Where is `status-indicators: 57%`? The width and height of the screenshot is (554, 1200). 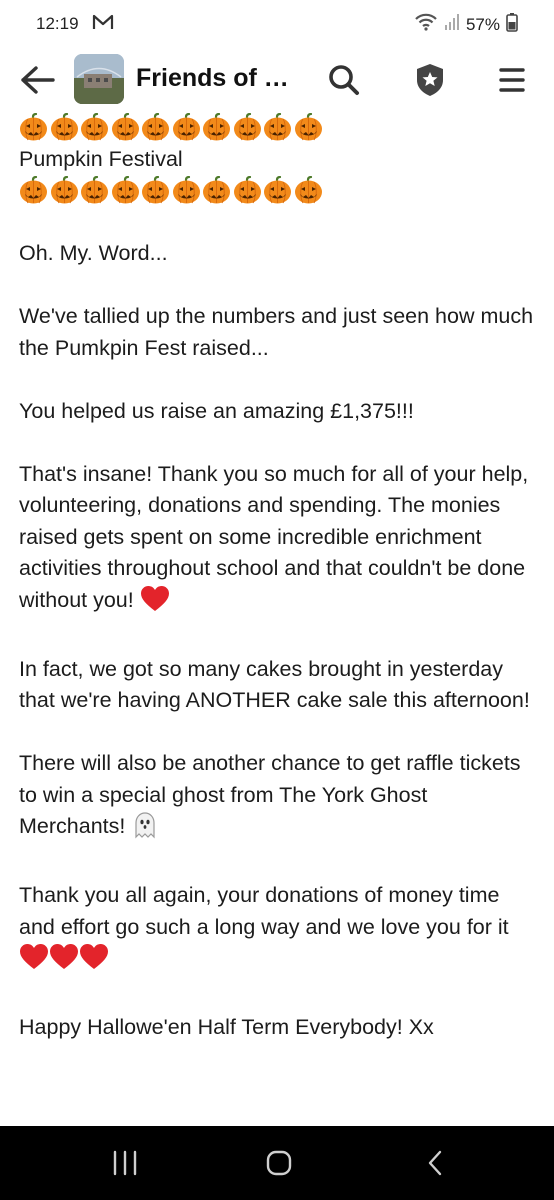
status-indicators: 57% is located at coordinates (466, 24).